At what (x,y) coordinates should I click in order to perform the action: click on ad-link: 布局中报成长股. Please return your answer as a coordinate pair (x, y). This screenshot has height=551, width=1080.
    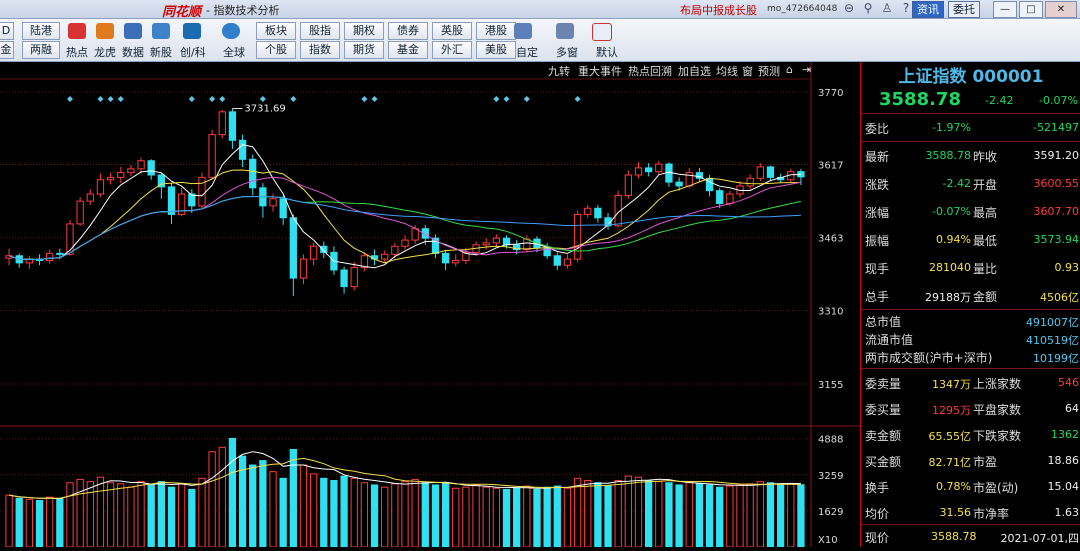
    Looking at the image, I should click on (718, 10).